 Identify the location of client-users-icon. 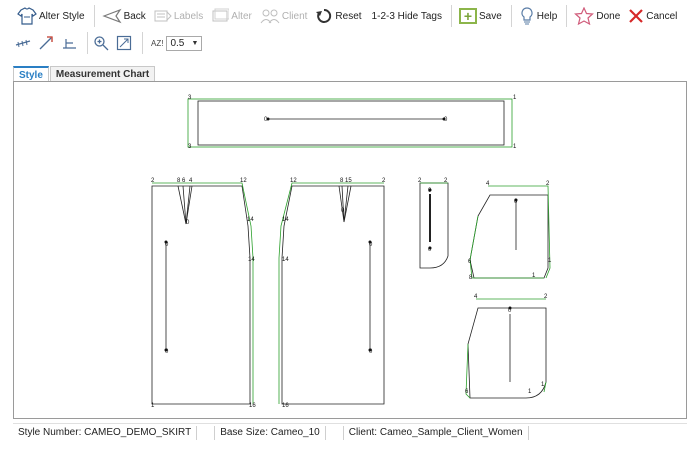
(270, 16).